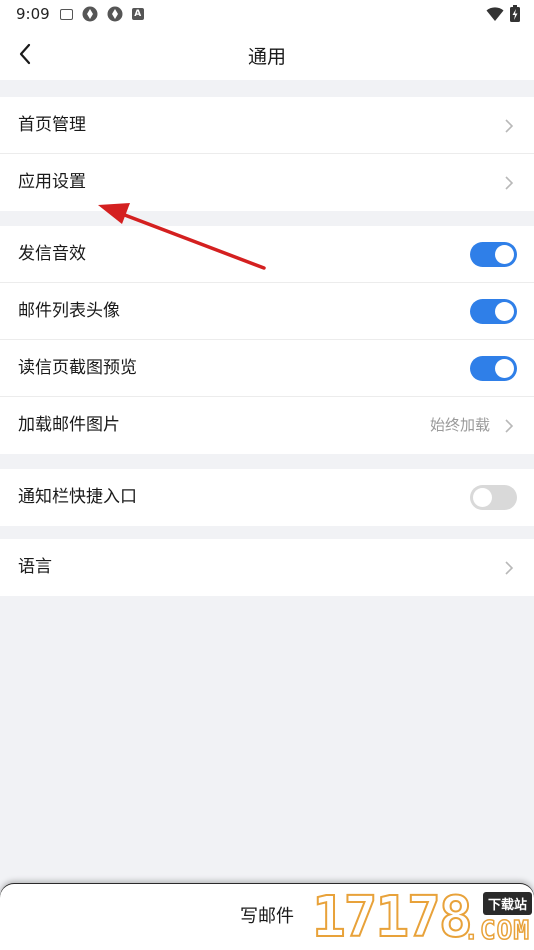 The height and width of the screenshot is (950, 534). What do you see at coordinates (66, 14) in the screenshot?
I see `mail-icon` at bounding box center [66, 14].